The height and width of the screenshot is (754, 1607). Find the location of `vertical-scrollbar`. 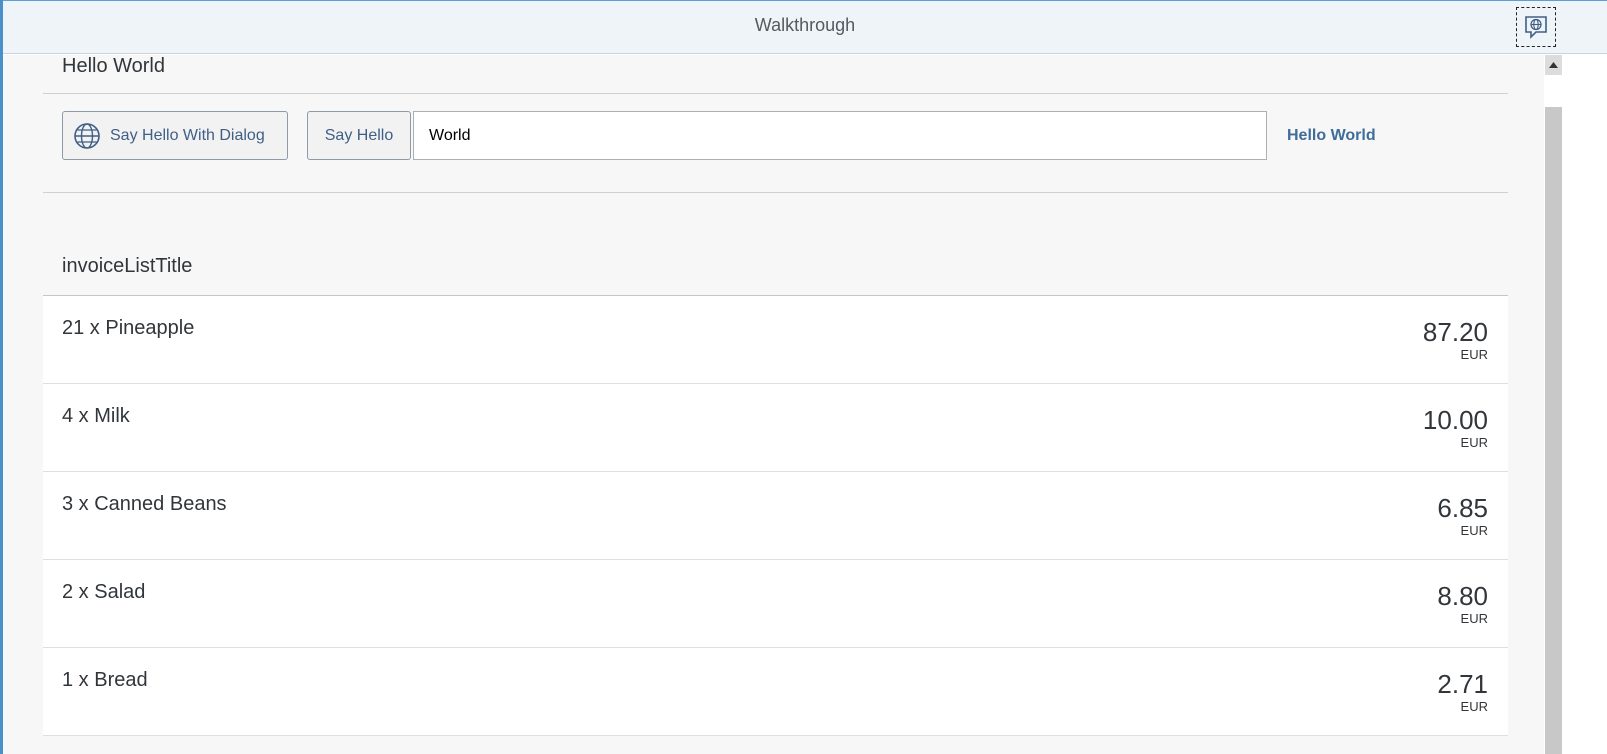

vertical-scrollbar is located at coordinates (1553, 404).